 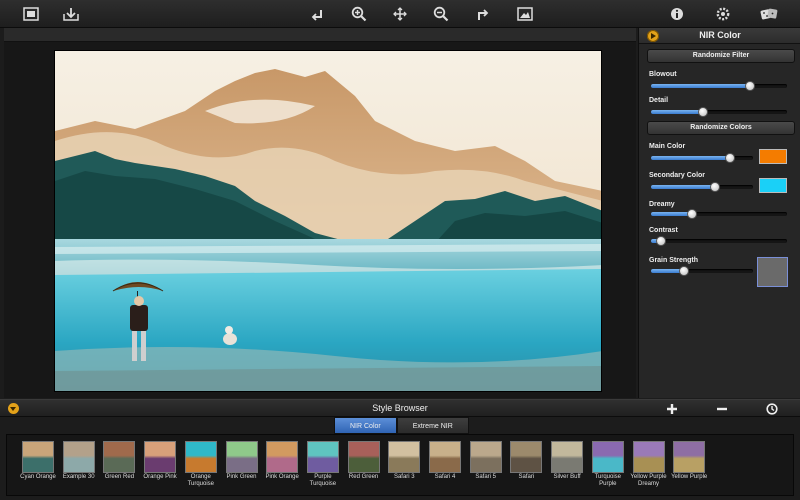 I want to click on secondary-color-slider, so click(x=702, y=187).